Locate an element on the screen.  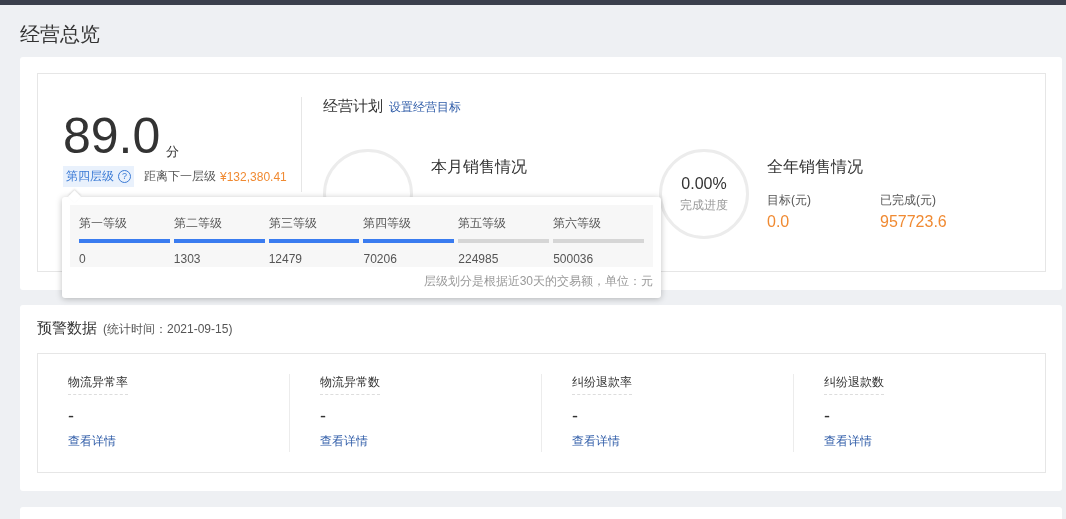
score-value: 89.0 is located at coordinates (112, 136).